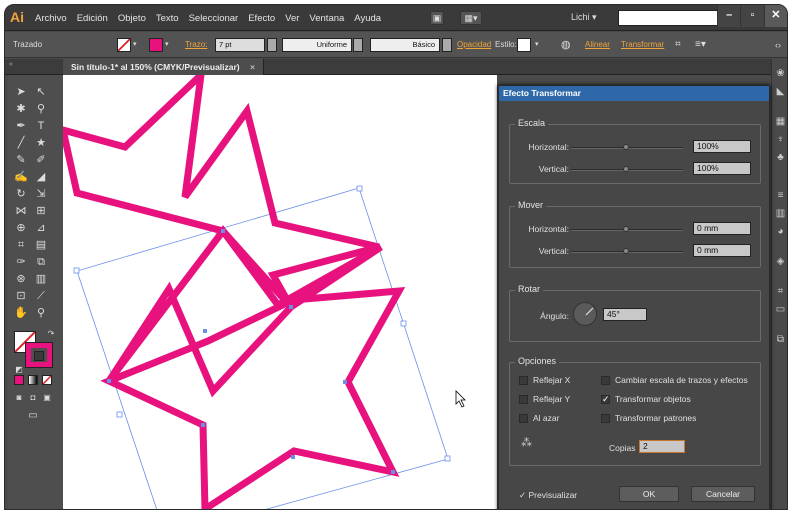 The width and height of the screenshot is (795, 514). What do you see at coordinates (548, 495) in the screenshot?
I see `preview-checkbox: ✓ Previsualizar` at bounding box center [548, 495].